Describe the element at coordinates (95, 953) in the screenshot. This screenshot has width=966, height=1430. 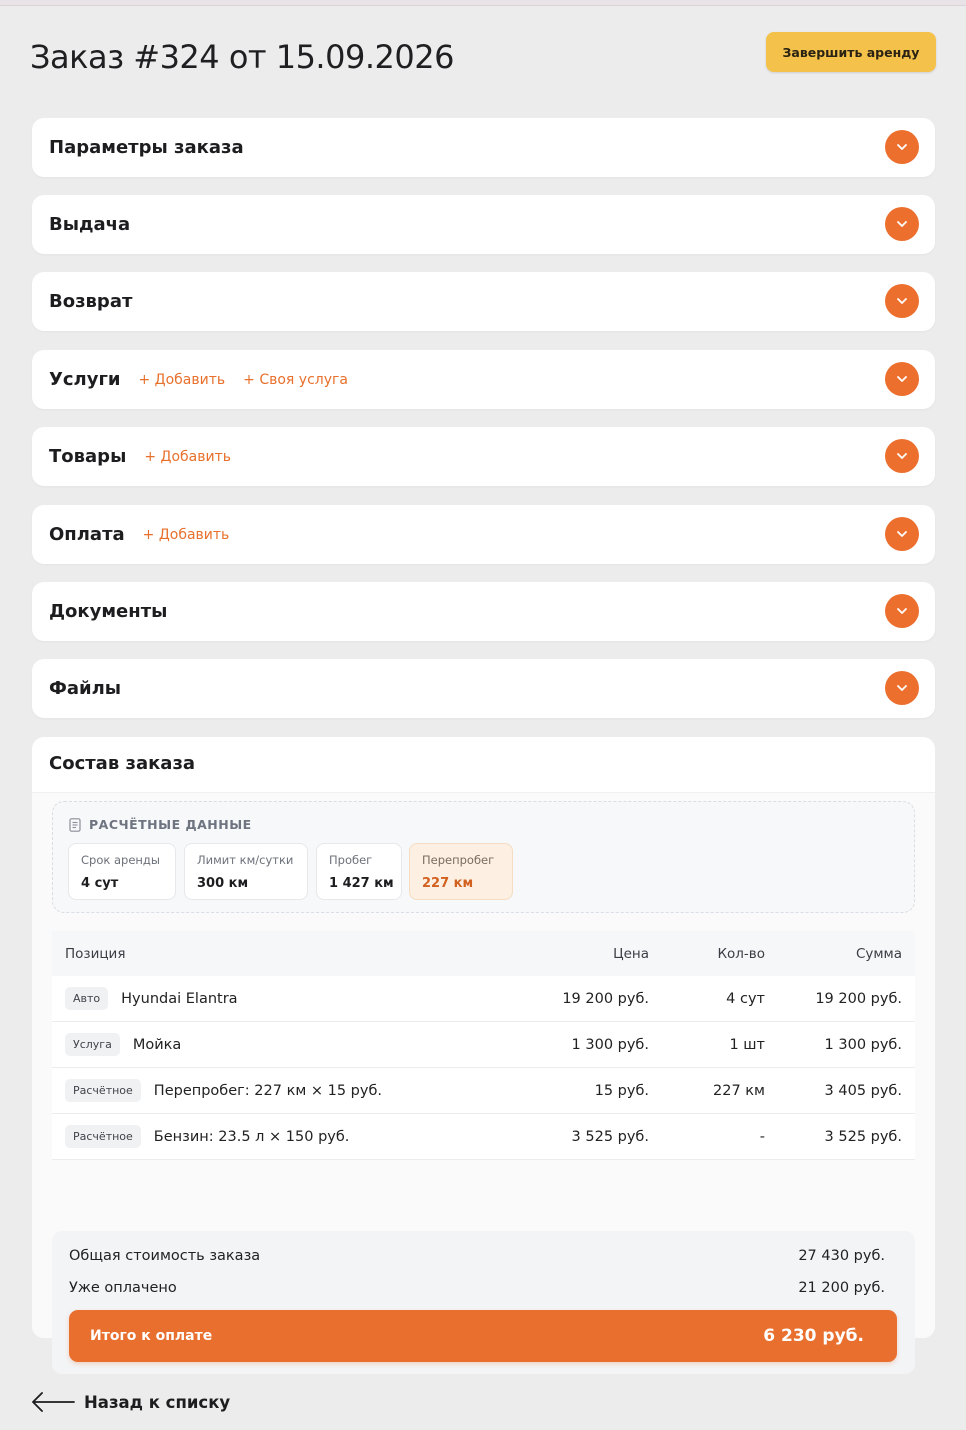
I see `col-header-position: Позиция` at that location.